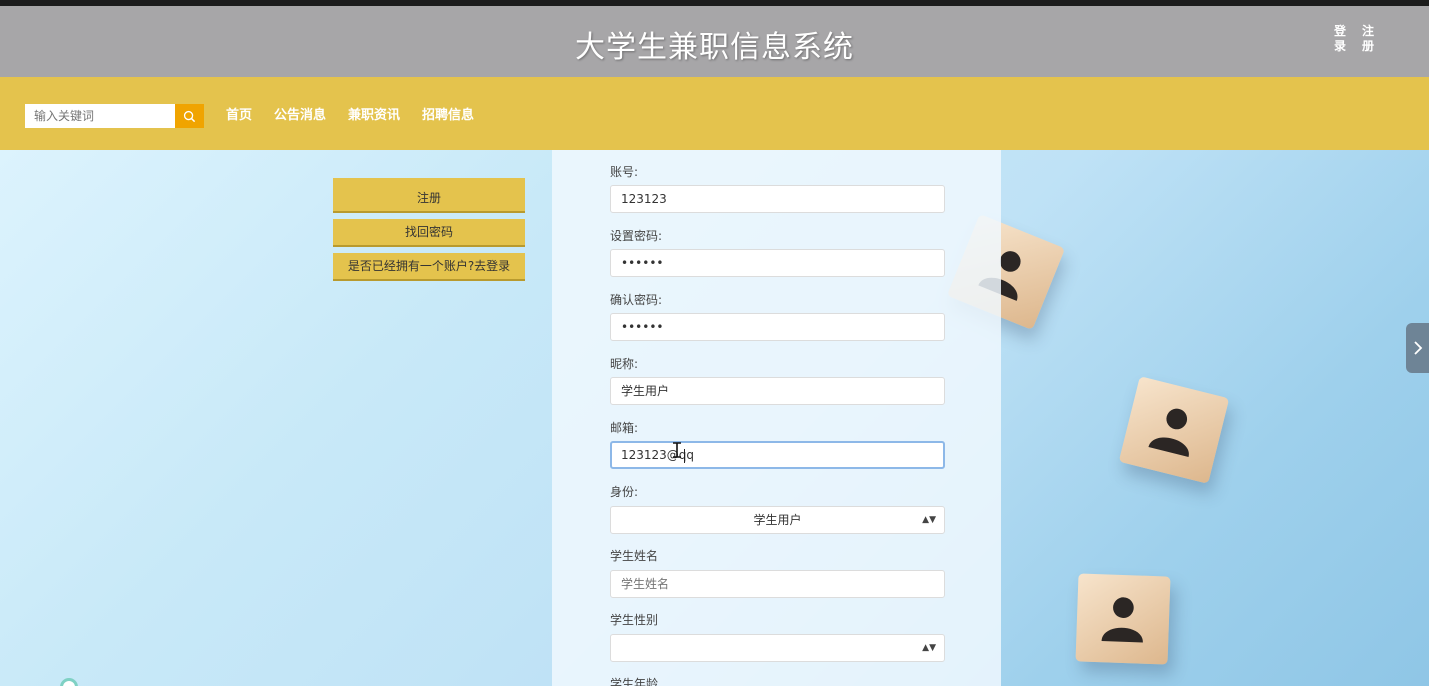  Describe the element at coordinates (448, 116) in the screenshot. I see `nav-item-recruitment: 招聘信息` at that location.